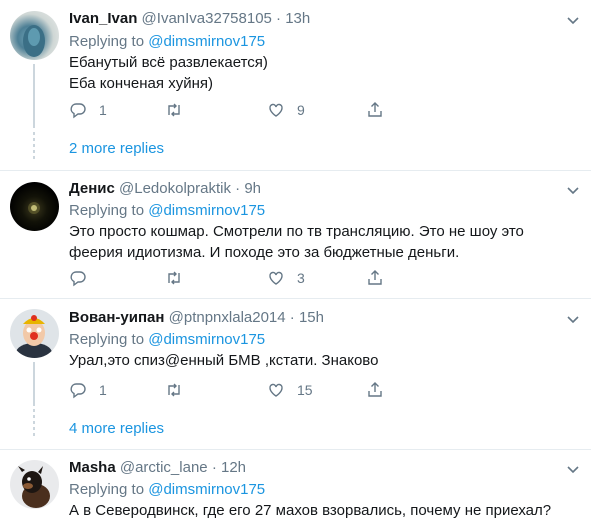  I want to click on handle: @Ledokolpraktik, so click(175, 188).